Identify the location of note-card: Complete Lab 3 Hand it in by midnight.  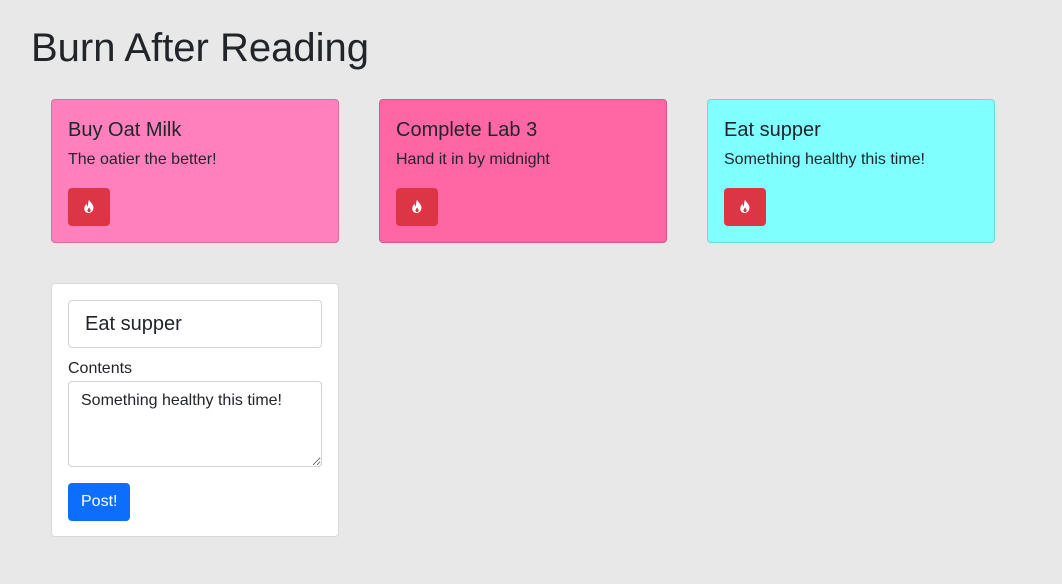
(523, 171).